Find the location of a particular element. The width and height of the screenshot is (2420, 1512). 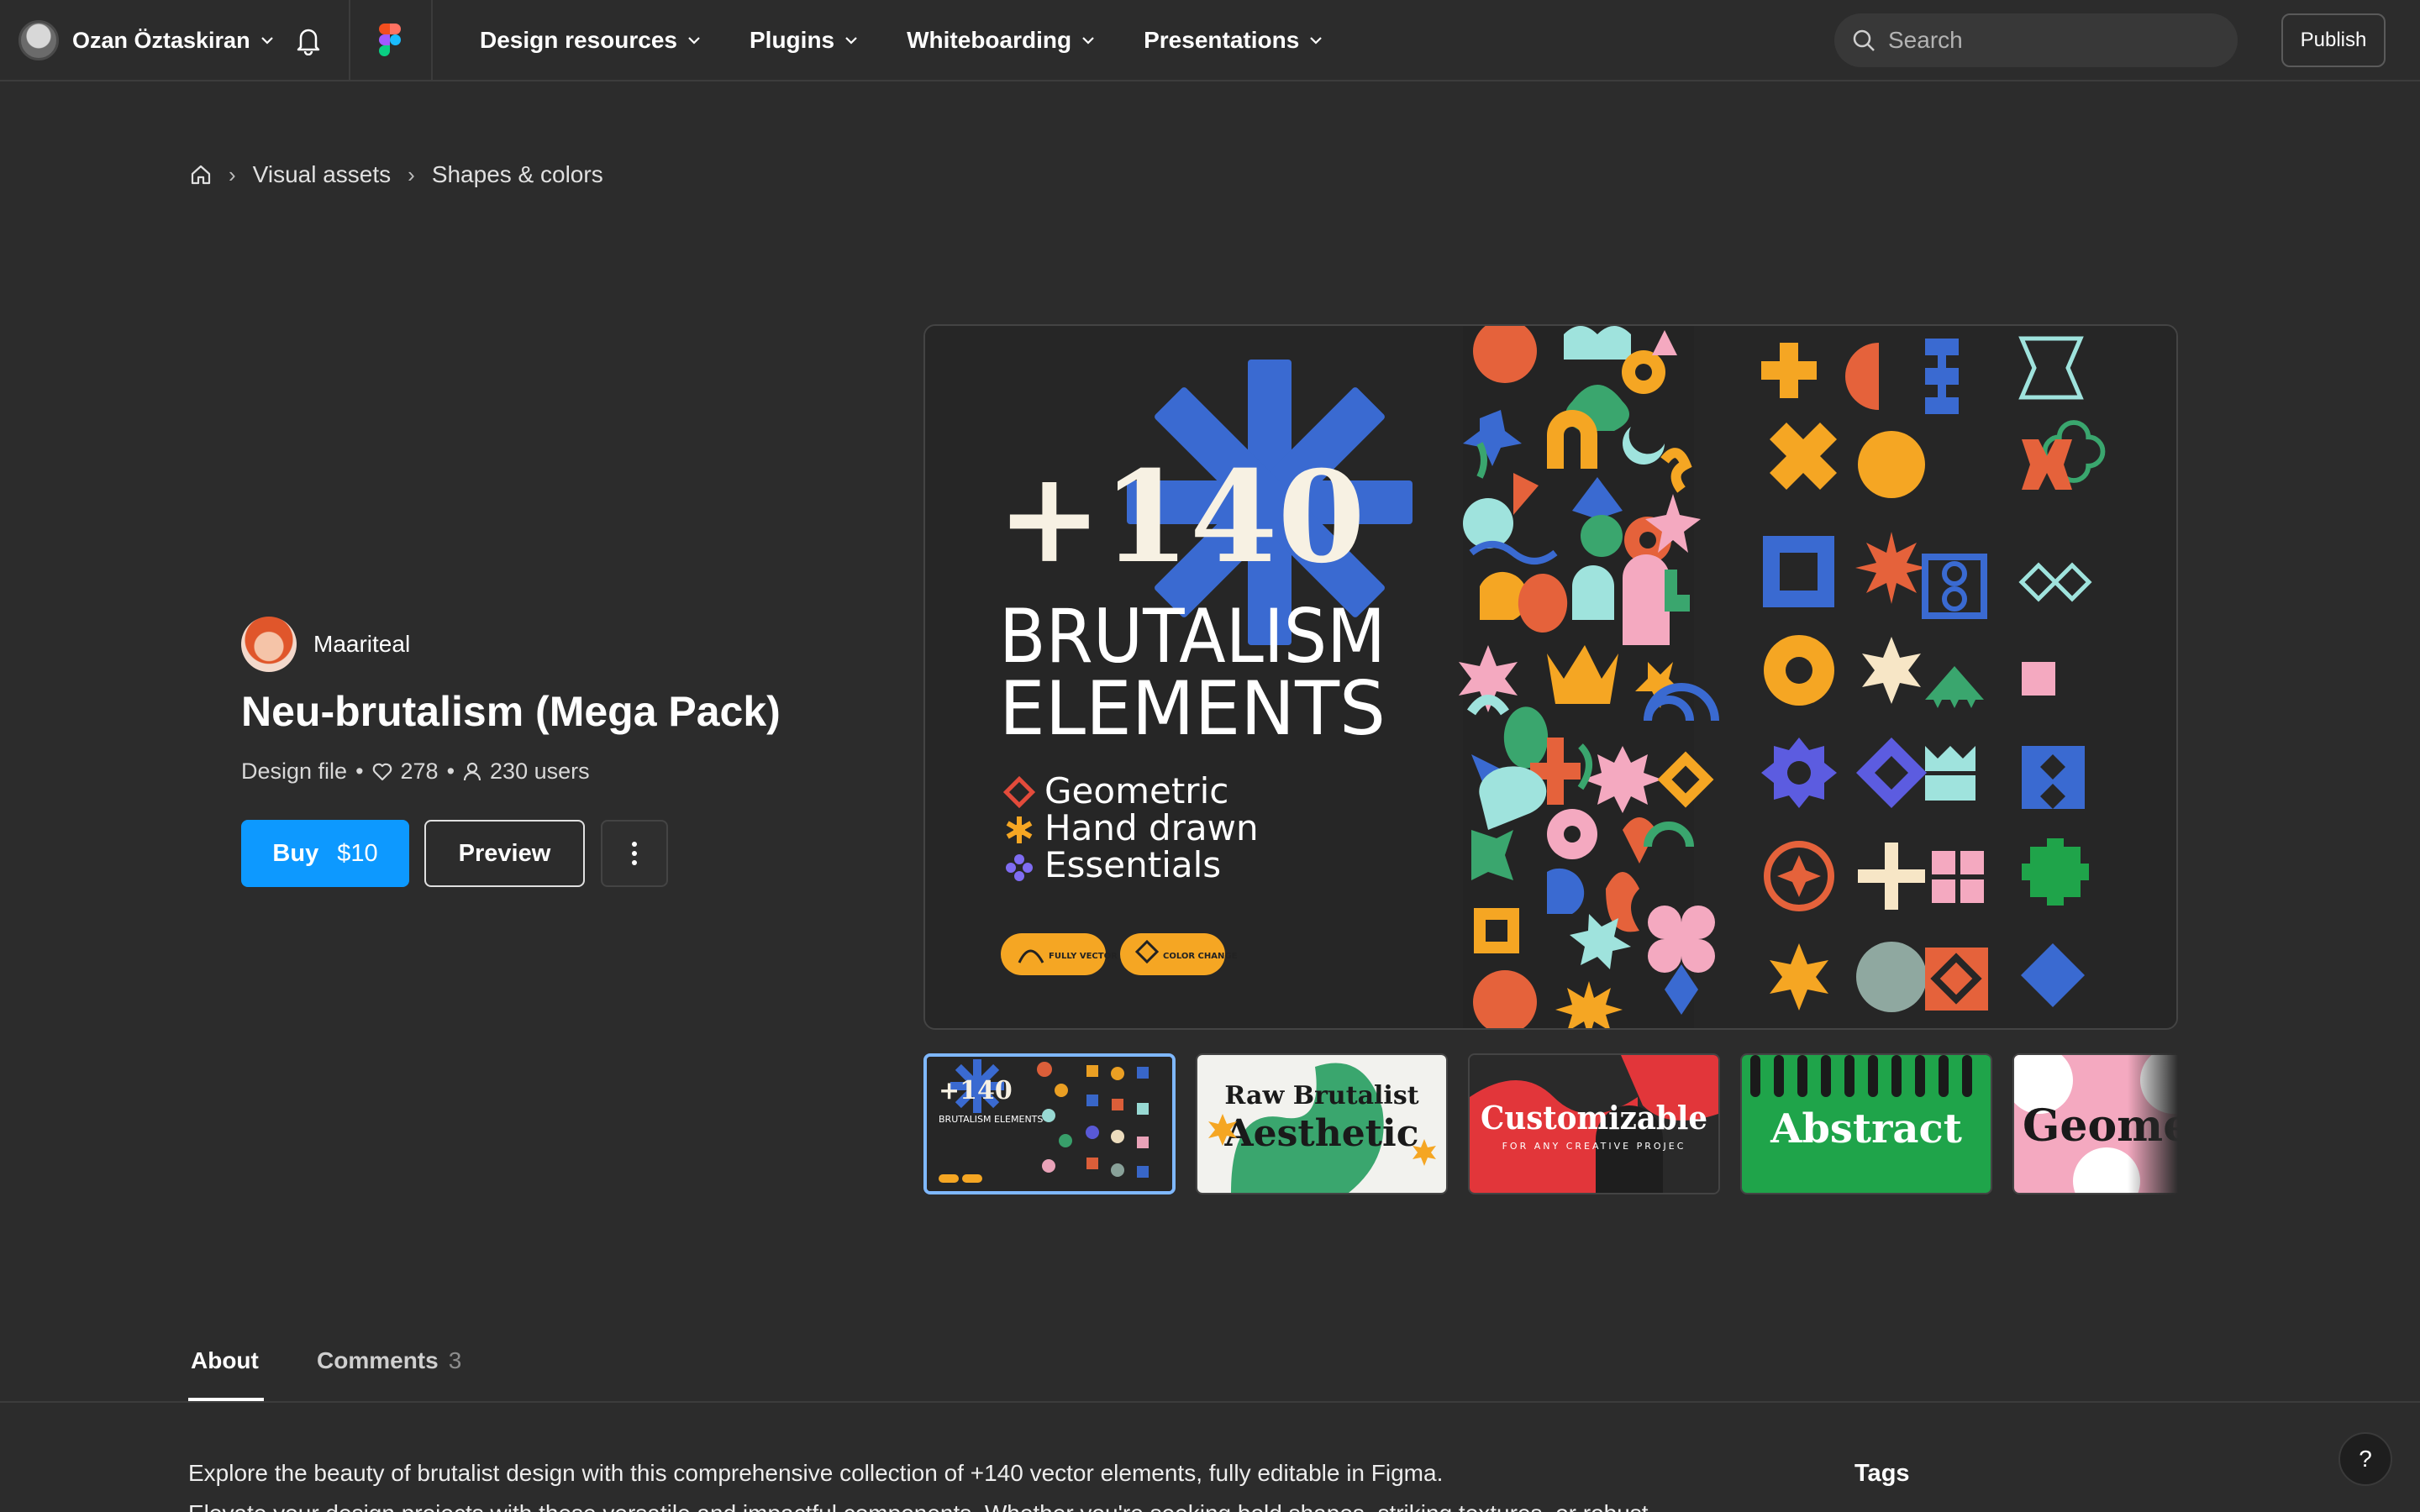

more-vertical-icon is located at coordinates (634, 853).